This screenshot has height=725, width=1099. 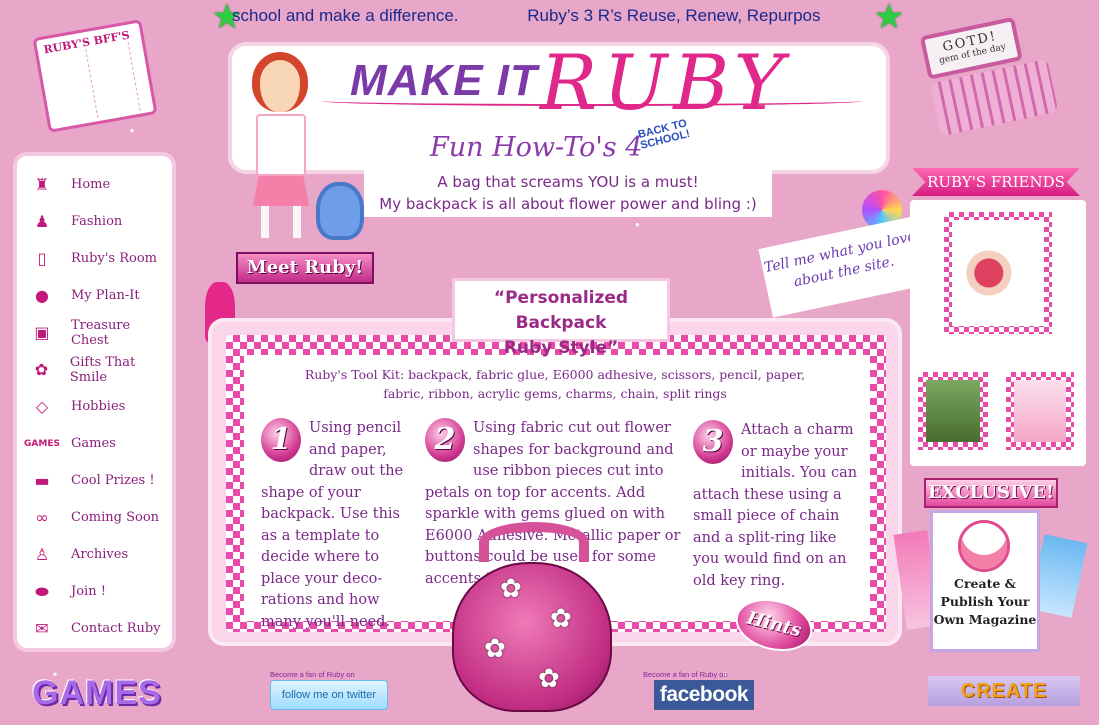 I want to click on star-icon: ★, so click(x=889, y=18).